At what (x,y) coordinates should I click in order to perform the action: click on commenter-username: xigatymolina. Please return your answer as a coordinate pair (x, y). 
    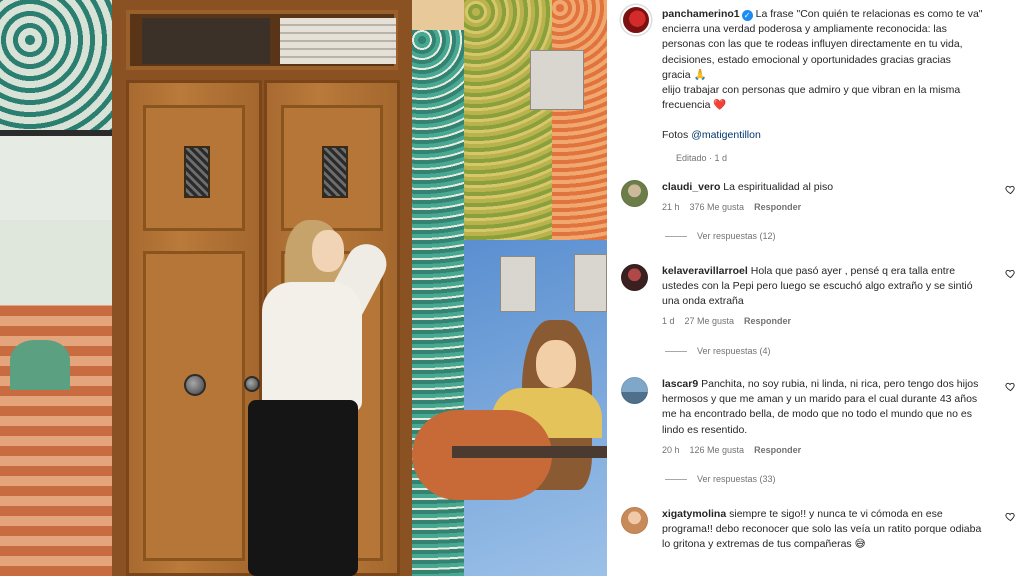
    Looking at the image, I should click on (694, 514).